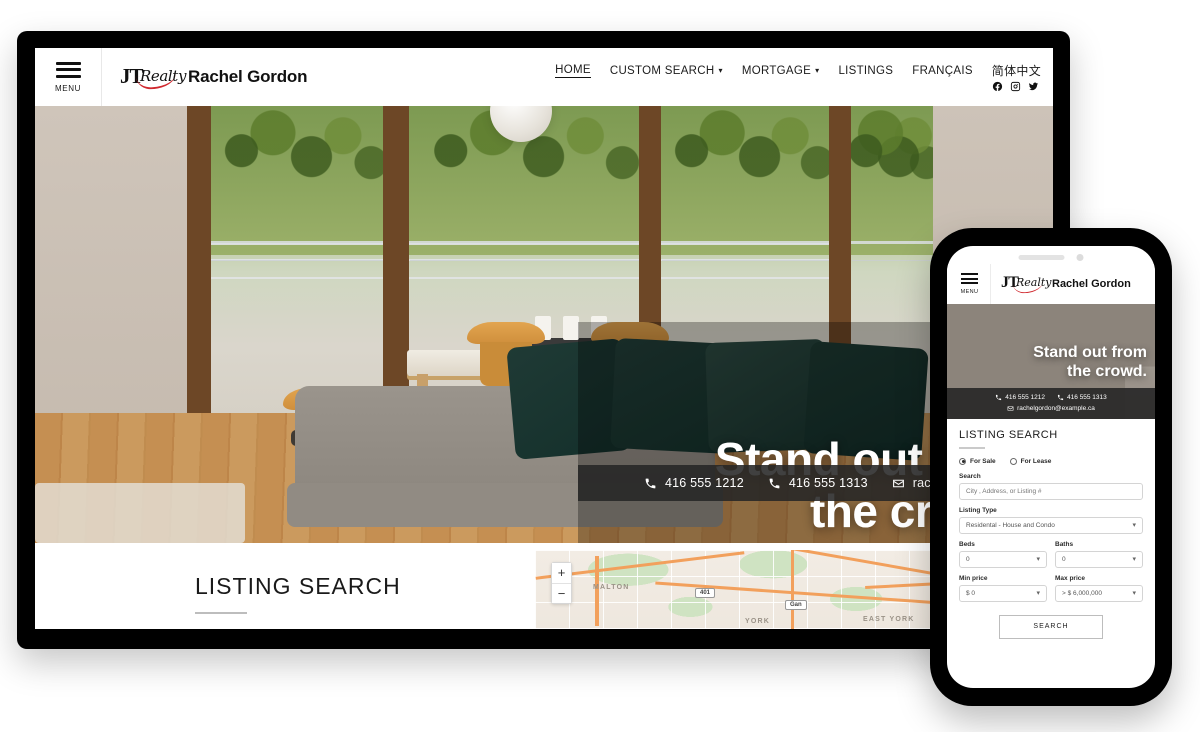 This screenshot has width=1200, height=732. I want to click on map-zoom-out-button: −, so click(561, 593).